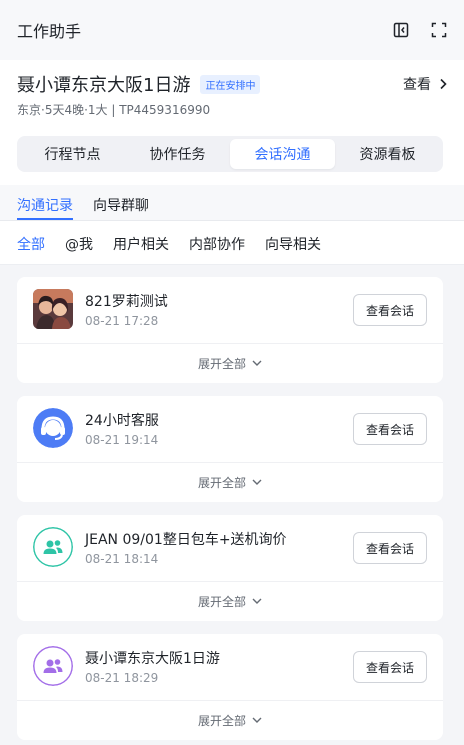  What do you see at coordinates (177, 154) in the screenshot?
I see `tab-tasks: 协作任务` at bounding box center [177, 154].